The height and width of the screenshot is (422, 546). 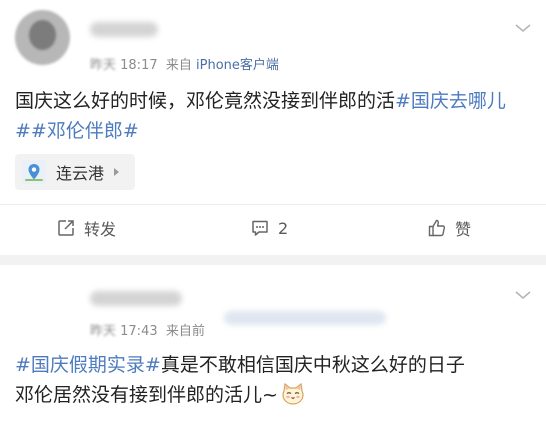 I want to click on post-content: #国庆假期实录#真是不敢相信国庆中秋这么好的日子 邓伦居然没有接到伴郎的活儿~, so click(x=272, y=380).